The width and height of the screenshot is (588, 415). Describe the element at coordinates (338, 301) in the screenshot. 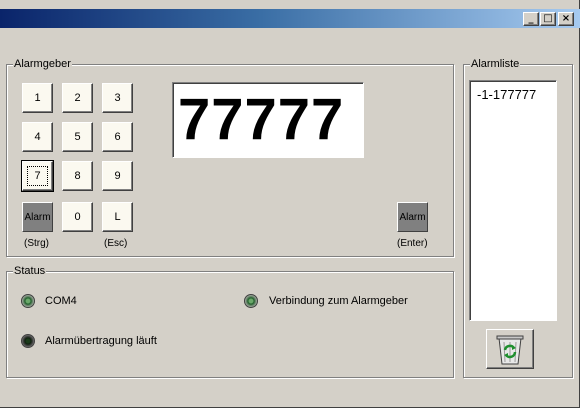

I see `connection-label: Verbindung zum Alarmgeber` at that location.